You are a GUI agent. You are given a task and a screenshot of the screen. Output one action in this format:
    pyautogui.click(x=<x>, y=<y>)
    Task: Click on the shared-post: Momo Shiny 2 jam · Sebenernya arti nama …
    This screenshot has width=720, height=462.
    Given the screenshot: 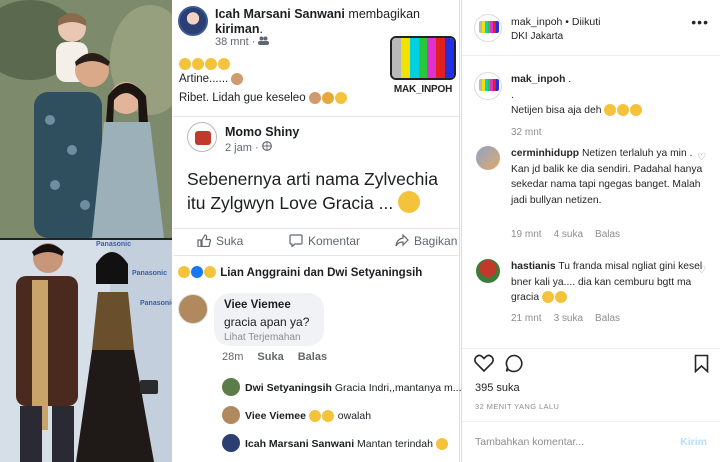 What is the action you would take?
    pyautogui.click(x=316, y=171)
    